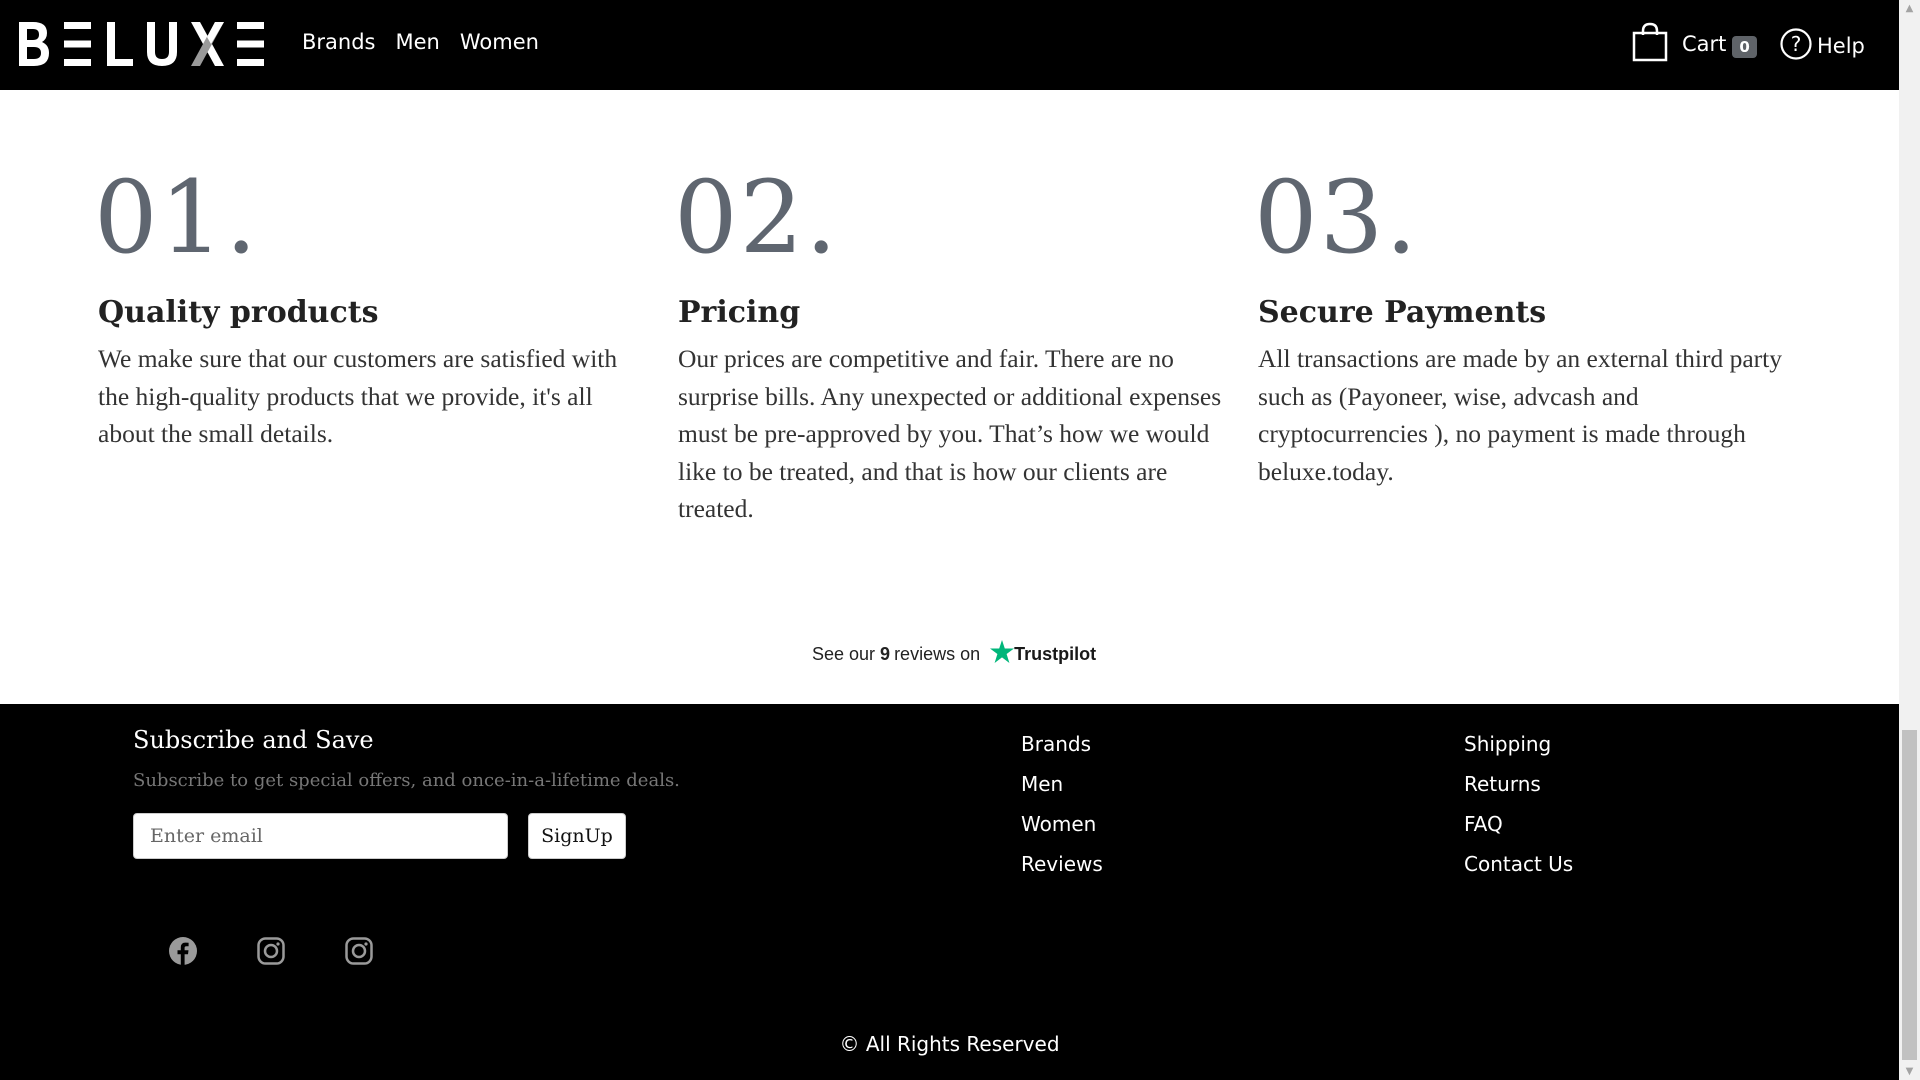  I want to click on feature-number: 03., so click(1337, 217).